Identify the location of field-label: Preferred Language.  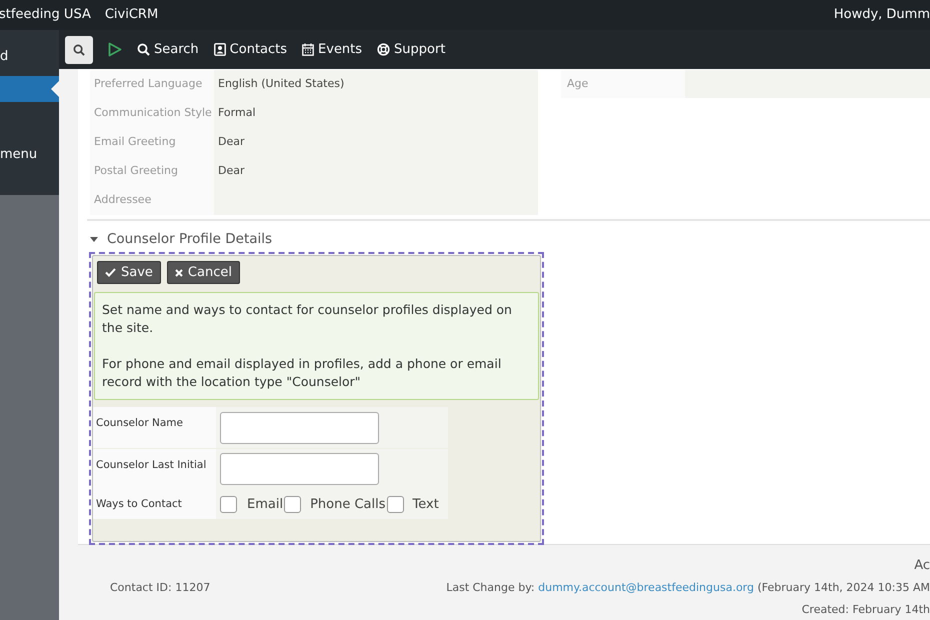
(152, 84).